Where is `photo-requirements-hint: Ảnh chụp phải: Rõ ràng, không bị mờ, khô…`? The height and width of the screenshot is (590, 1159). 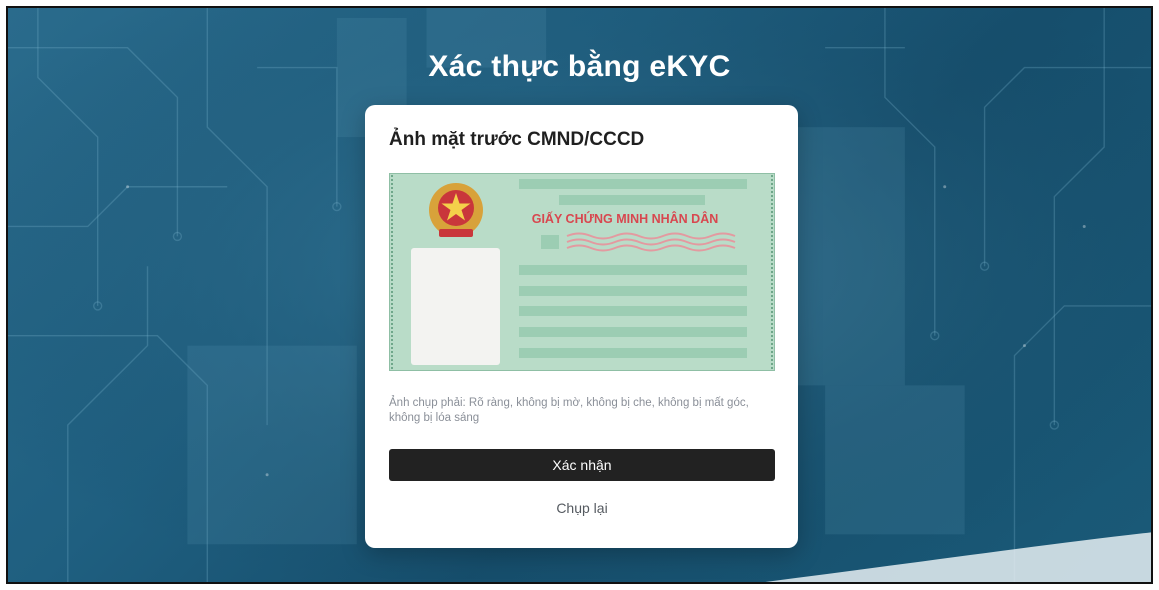
photo-requirements-hint: Ảnh chụp phải: Rõ ràng, không bị mờ, khô… is located at coordinates (569, 410).